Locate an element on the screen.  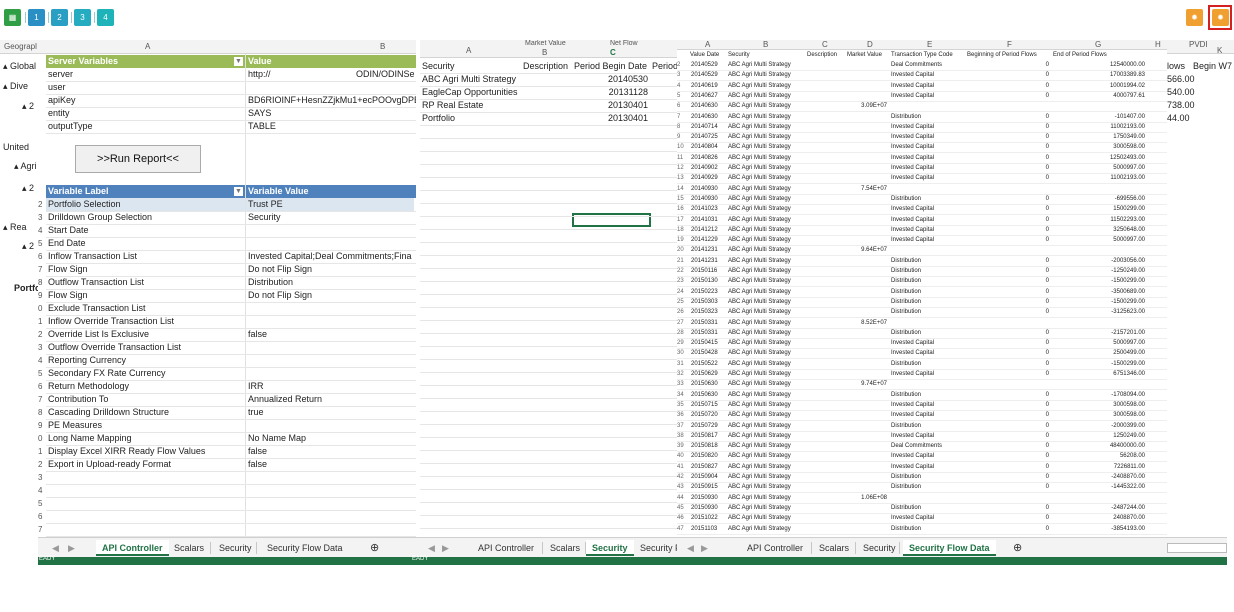
column-k-header: K is located at coordinates (1219, 50).